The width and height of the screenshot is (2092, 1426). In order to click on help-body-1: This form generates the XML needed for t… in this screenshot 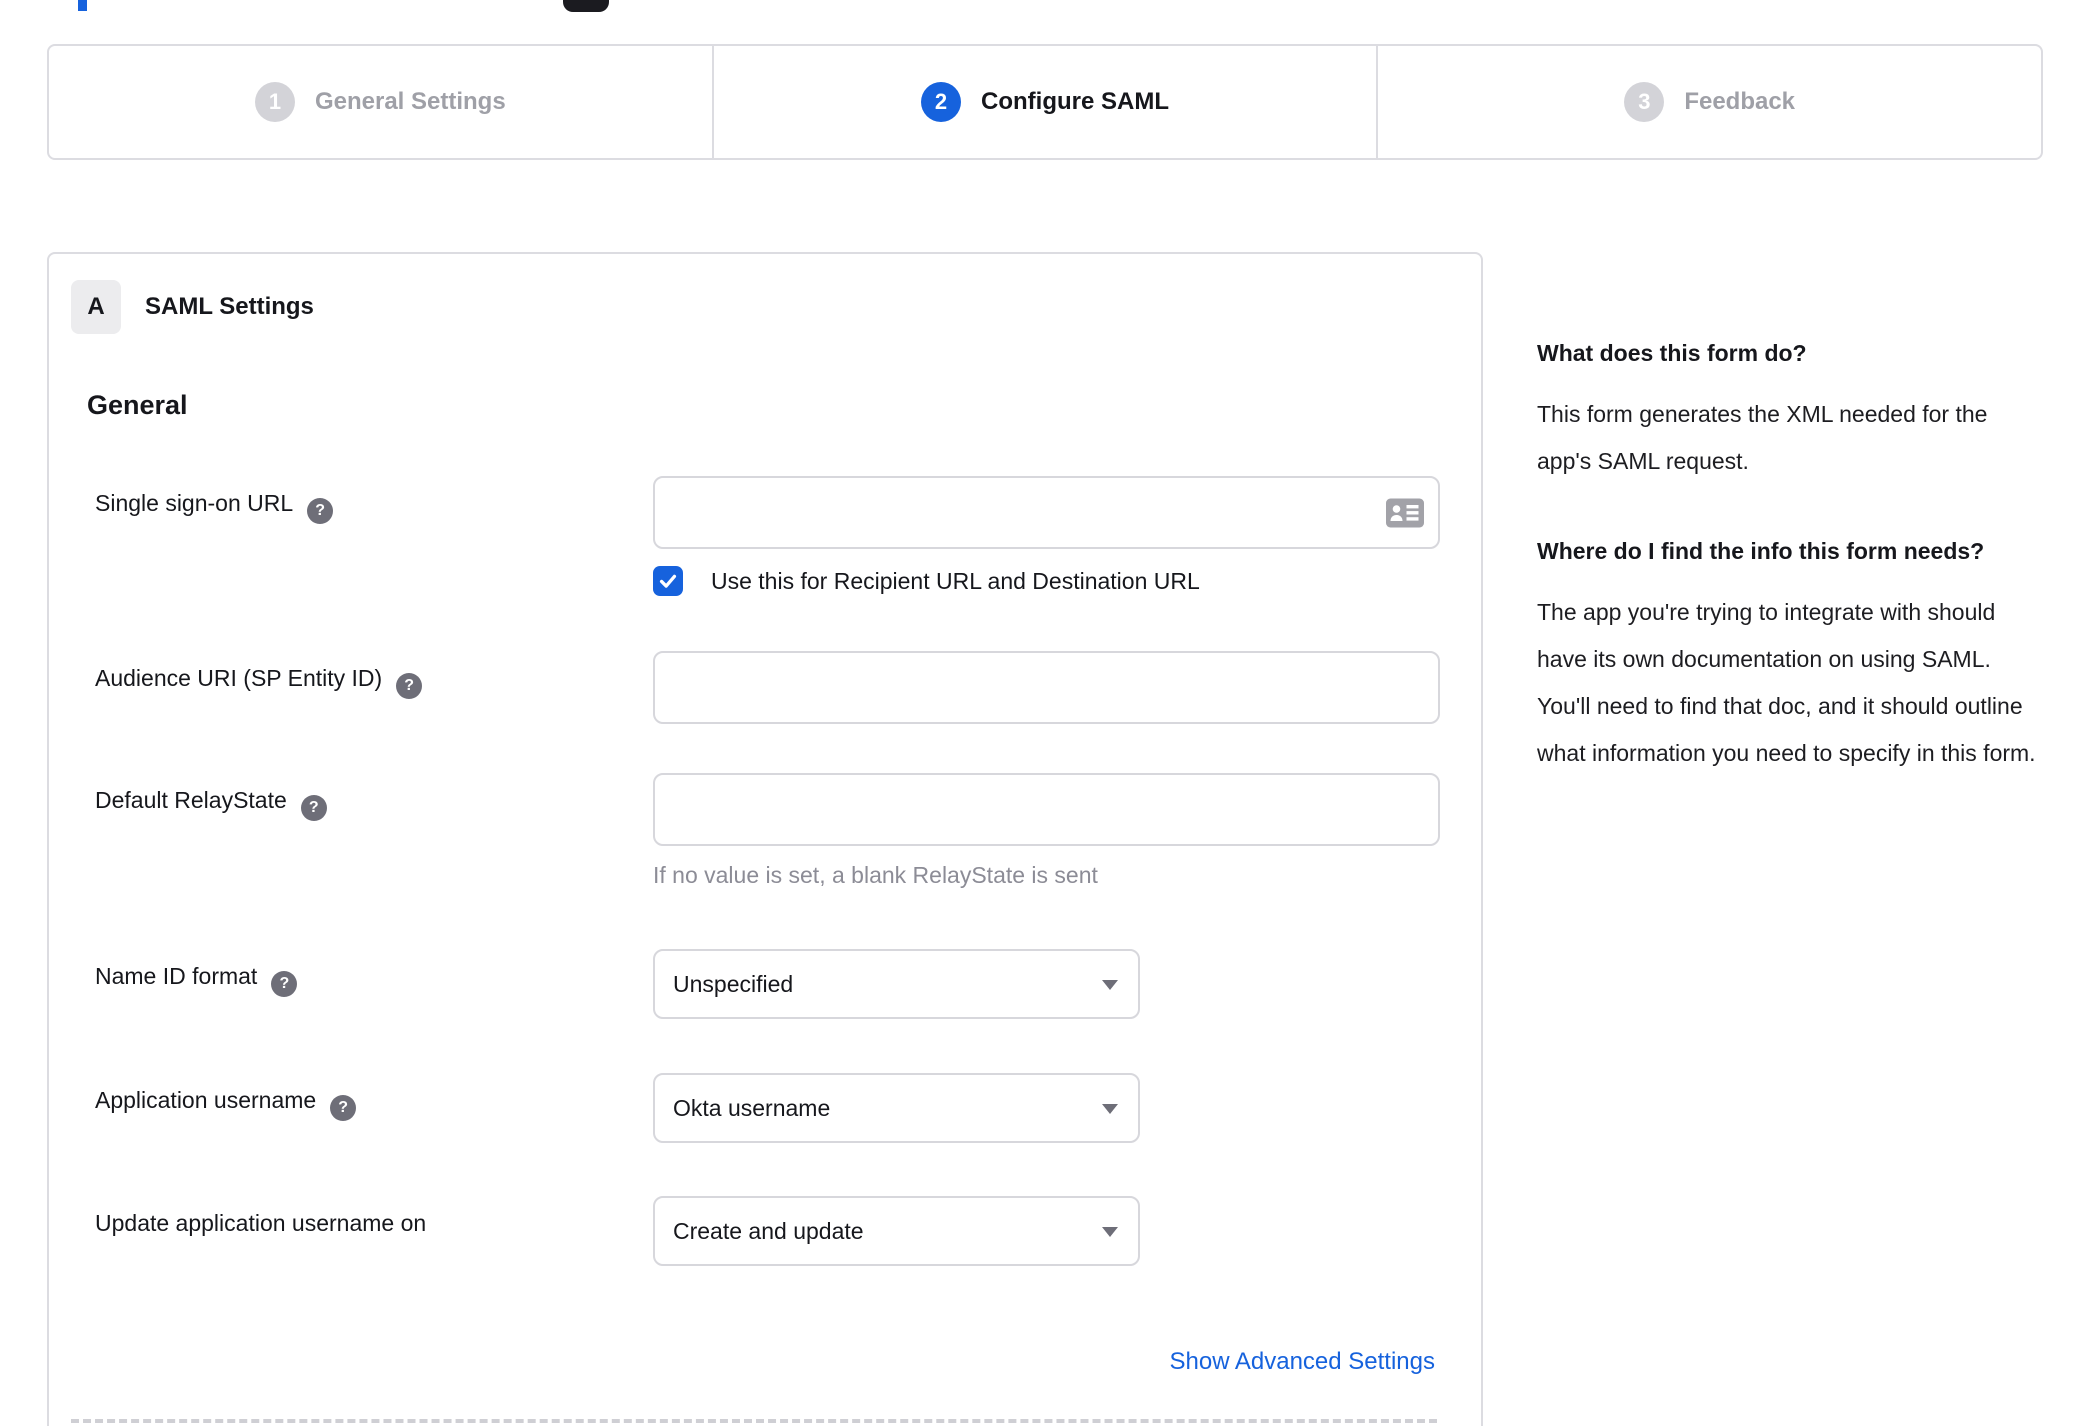, I will do `click(1762, 437)`.